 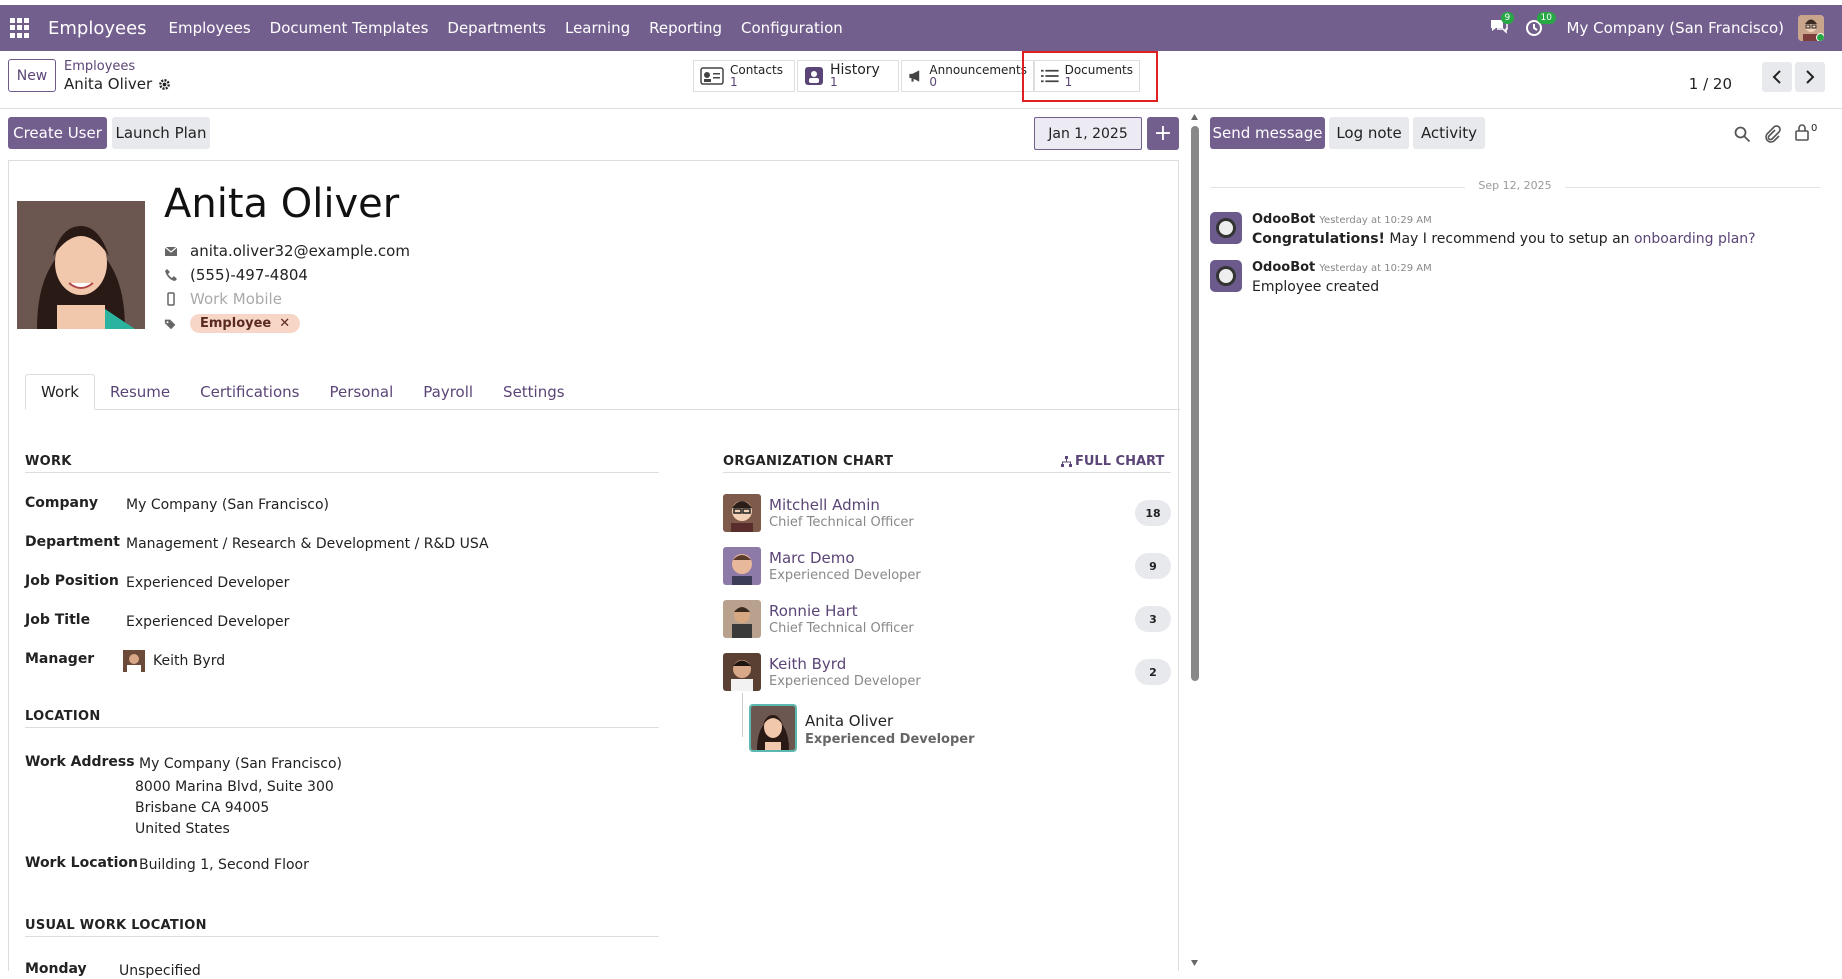 I want to click on department-label: Department, so click(x=72, y=542).